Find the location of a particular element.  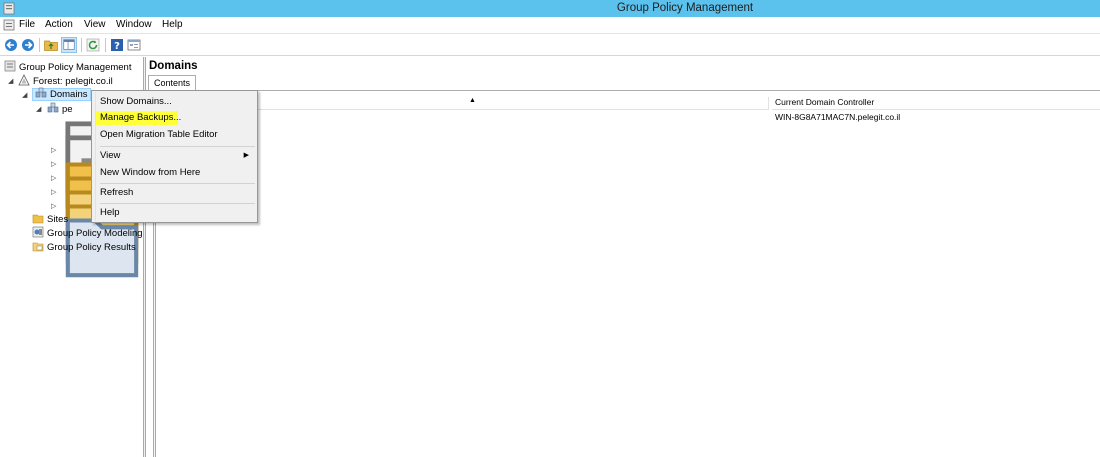

menu-help: Help is located at coordinates (172, 24).